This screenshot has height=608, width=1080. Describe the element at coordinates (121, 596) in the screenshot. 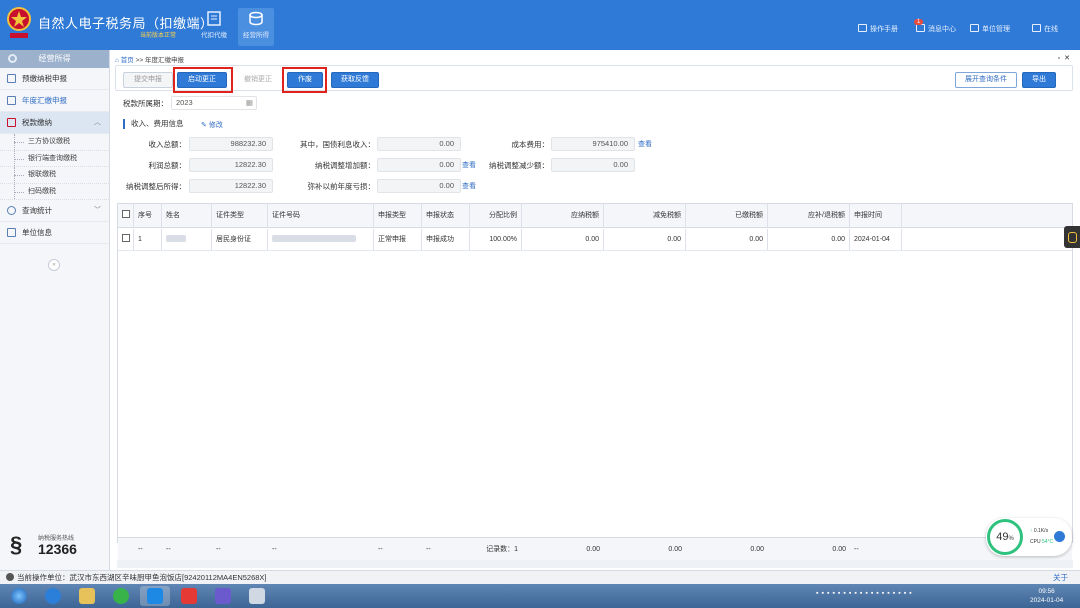

I see `taskbar-360-browser-icon` at that location.